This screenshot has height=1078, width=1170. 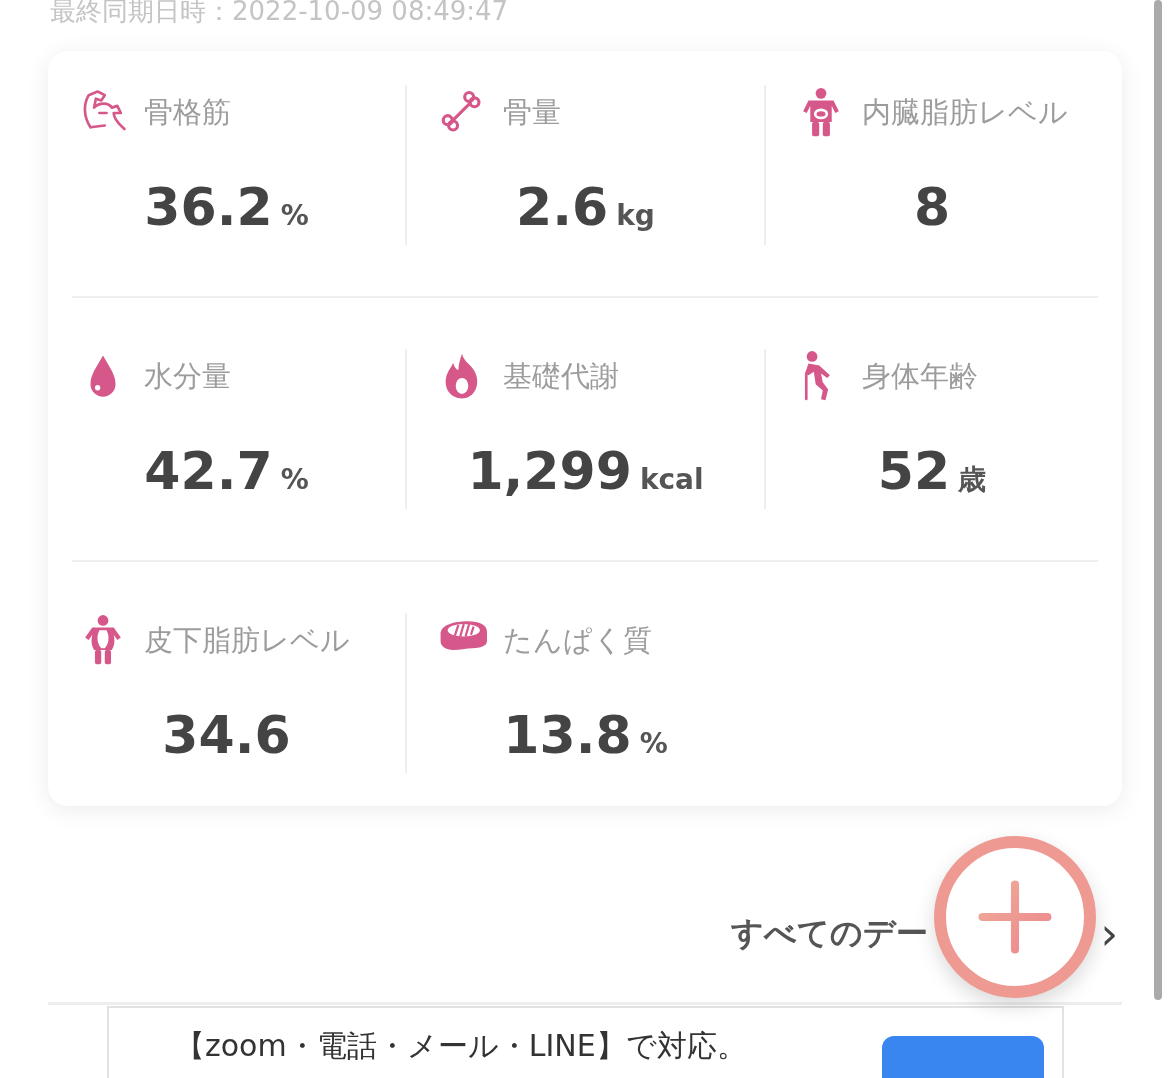 What do you see at coordinates (208, 207) in the screenshot?
I see `metric-value: 36.2` at bounding box center [208, 207].